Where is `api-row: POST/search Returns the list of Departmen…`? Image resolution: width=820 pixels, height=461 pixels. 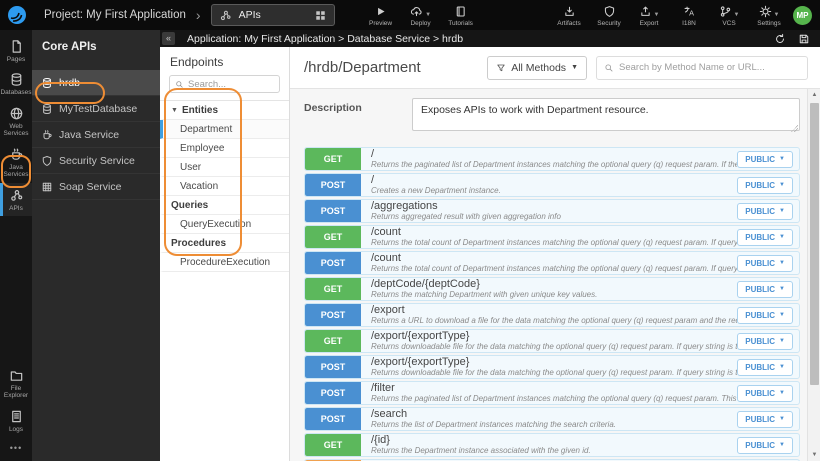 api-row: POST/search Returns the list of Departmen… is located at coordinates (552, 419).